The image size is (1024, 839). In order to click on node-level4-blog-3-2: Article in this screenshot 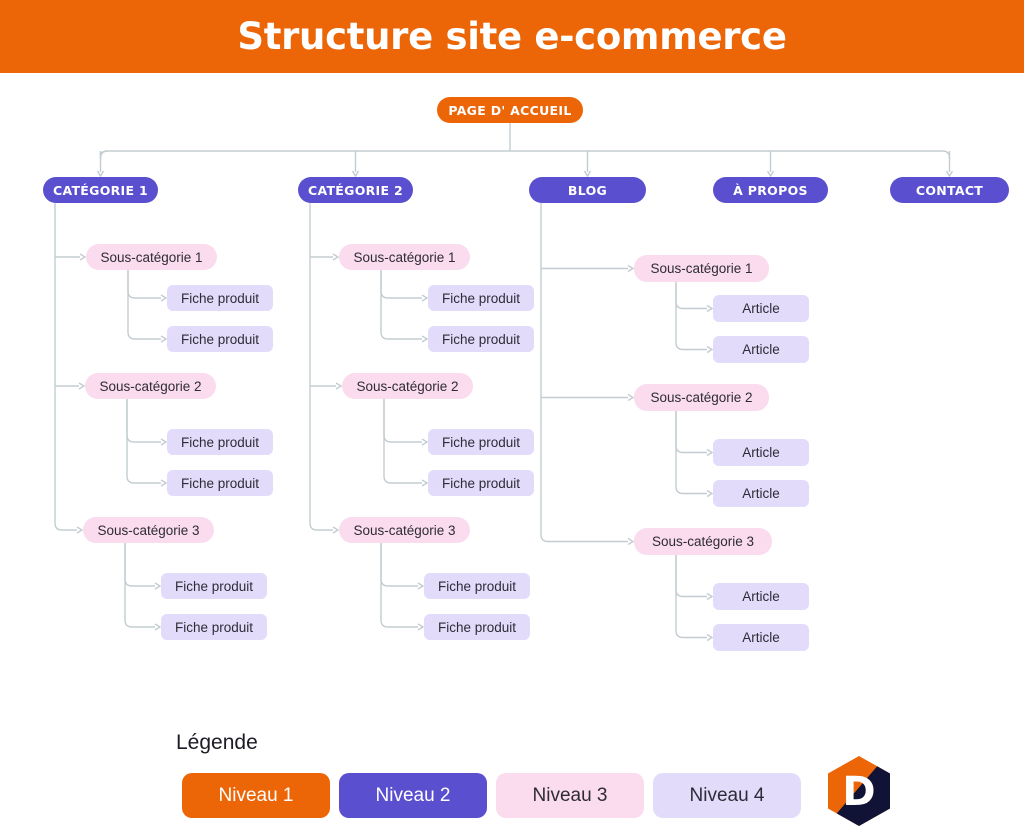, I will do `click(761, 637)`.